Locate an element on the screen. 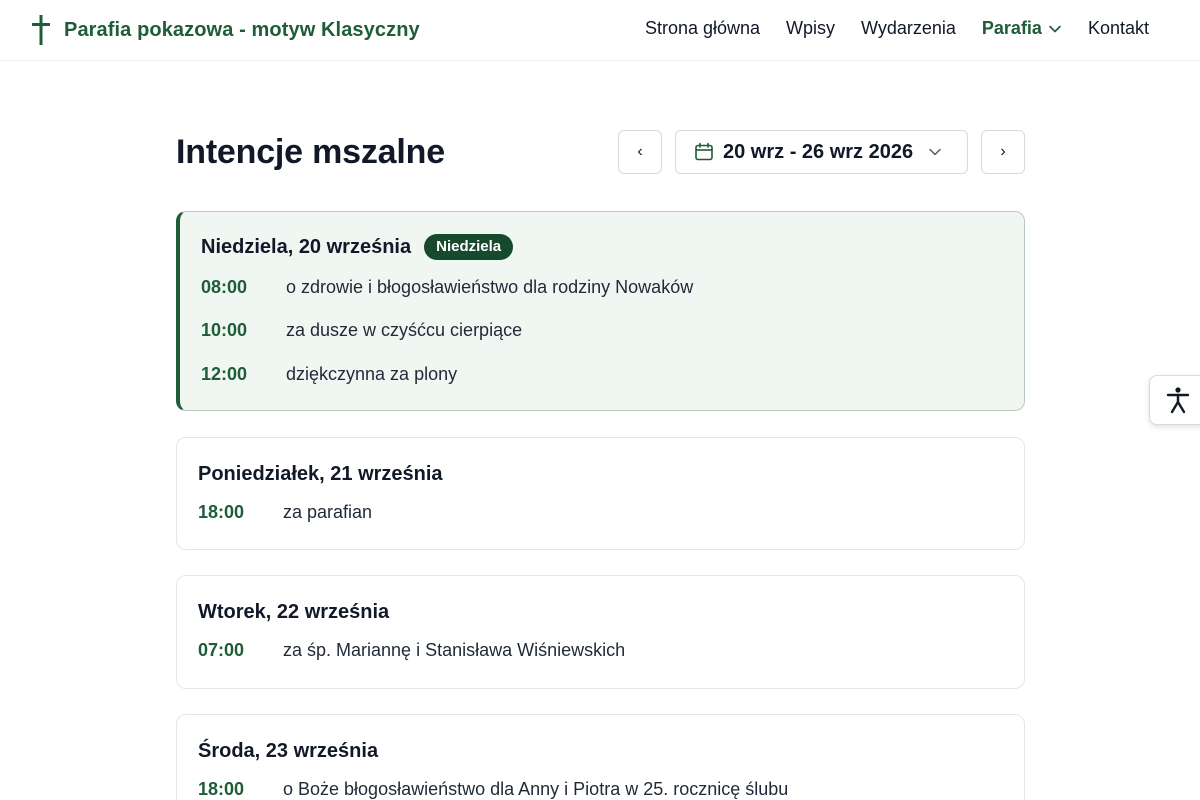  nav-home: Strona główna is located at coordinates (702, 28).